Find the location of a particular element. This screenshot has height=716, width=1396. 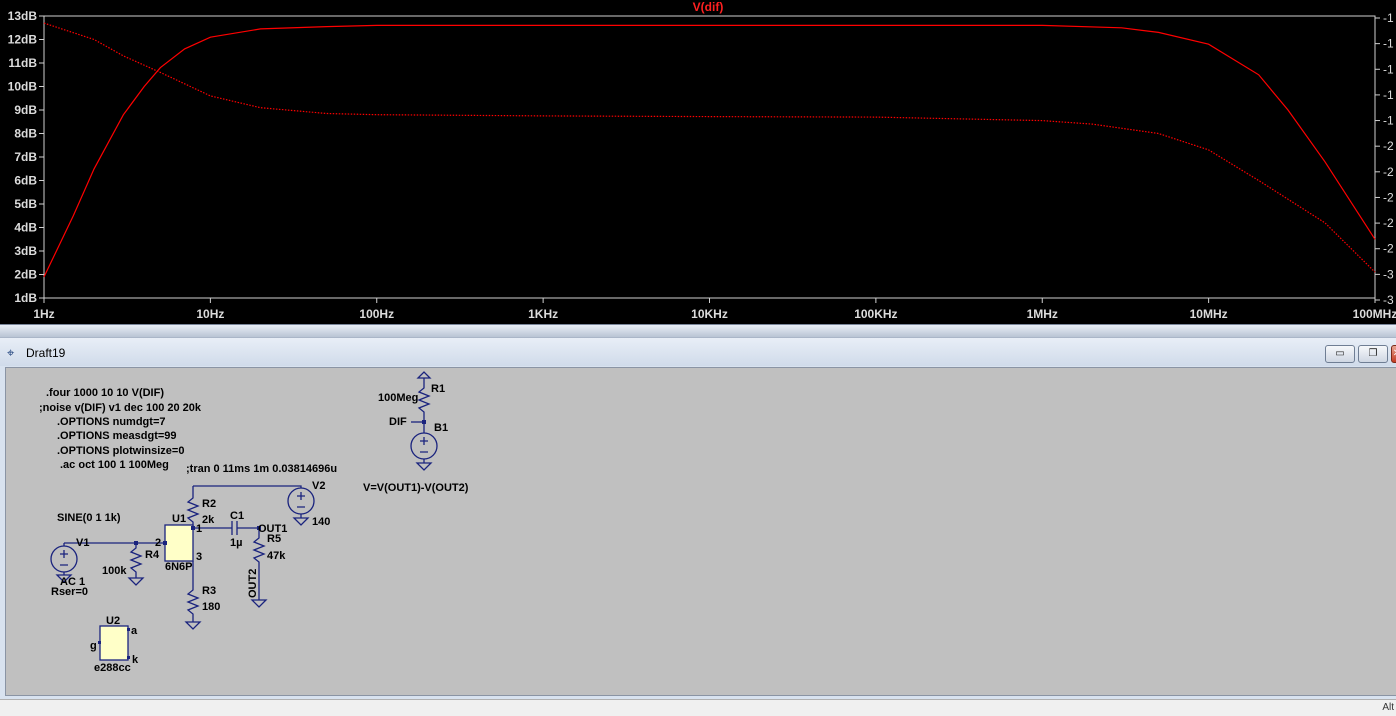

y-tick-label: 6dB is located at coordinates (25, 181).